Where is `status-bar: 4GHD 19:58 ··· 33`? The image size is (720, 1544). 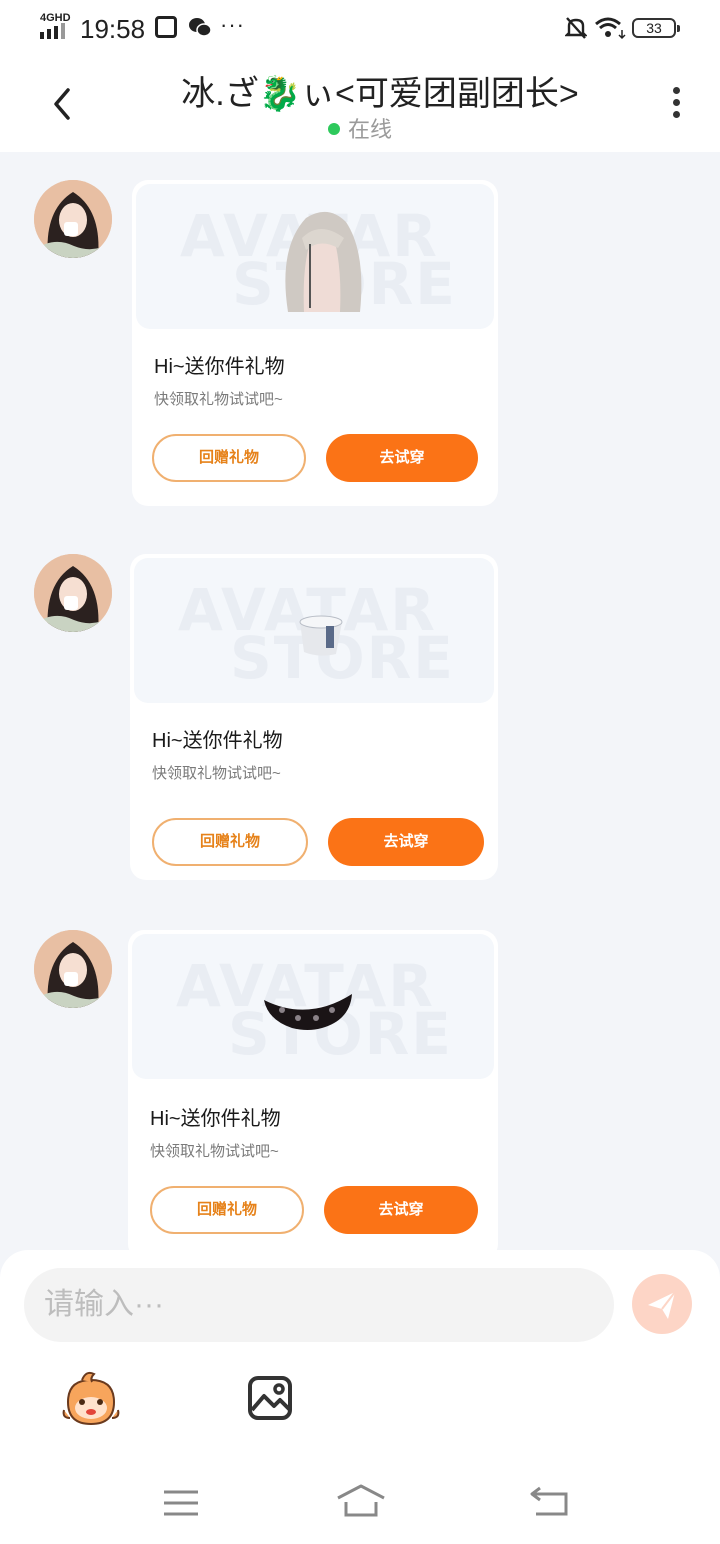
status-bar: 4GHD 19:58 ··· 33 is located at coordinates (360, 28).